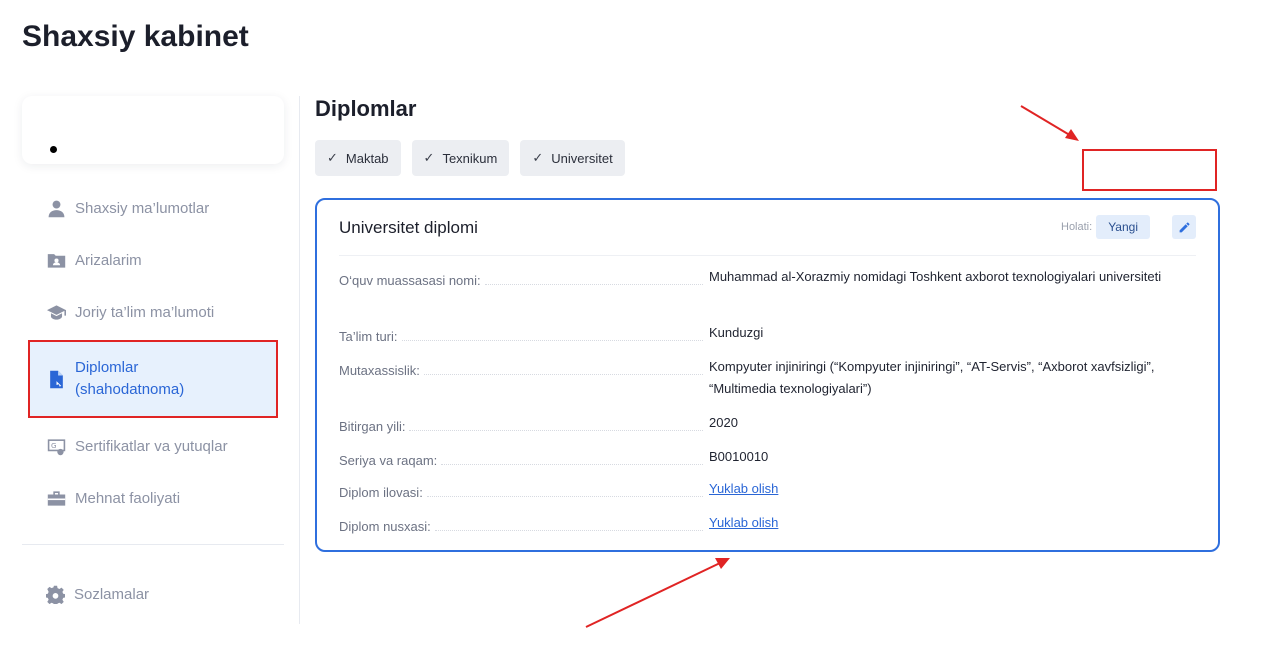 Image resolution: width=1280 pixels, height=656 pixels. I want to click on detail-key: Diplom nusxasi:, so click(385, 526).